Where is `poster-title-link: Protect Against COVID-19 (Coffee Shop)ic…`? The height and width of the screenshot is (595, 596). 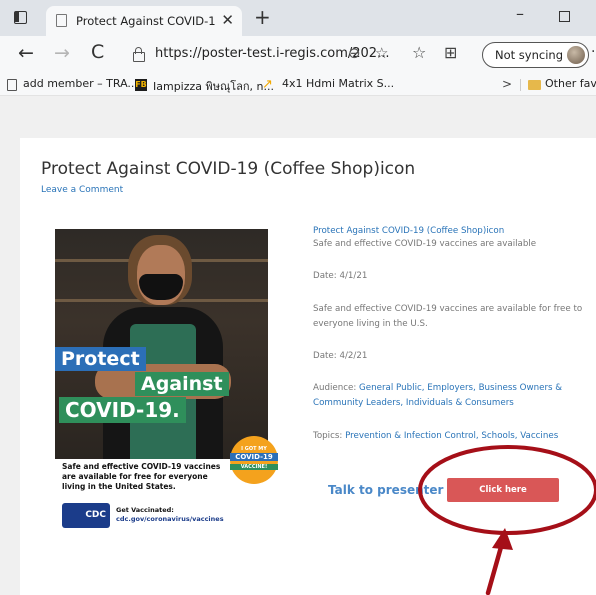 poster-title-link: Protect Against COVID-19 (Coffee Shop)ic… is located at coordinates (408, 231).